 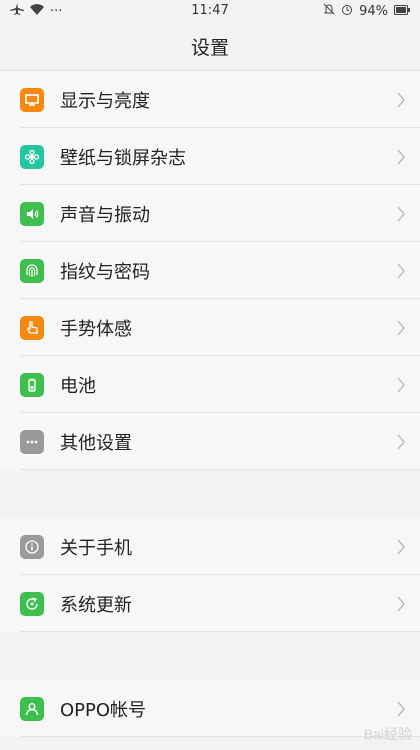 What do you see at coordinates (210, 603) in the screenshot?
I see `settings-item-update: 系统更新` at bounding box center [210, 603].